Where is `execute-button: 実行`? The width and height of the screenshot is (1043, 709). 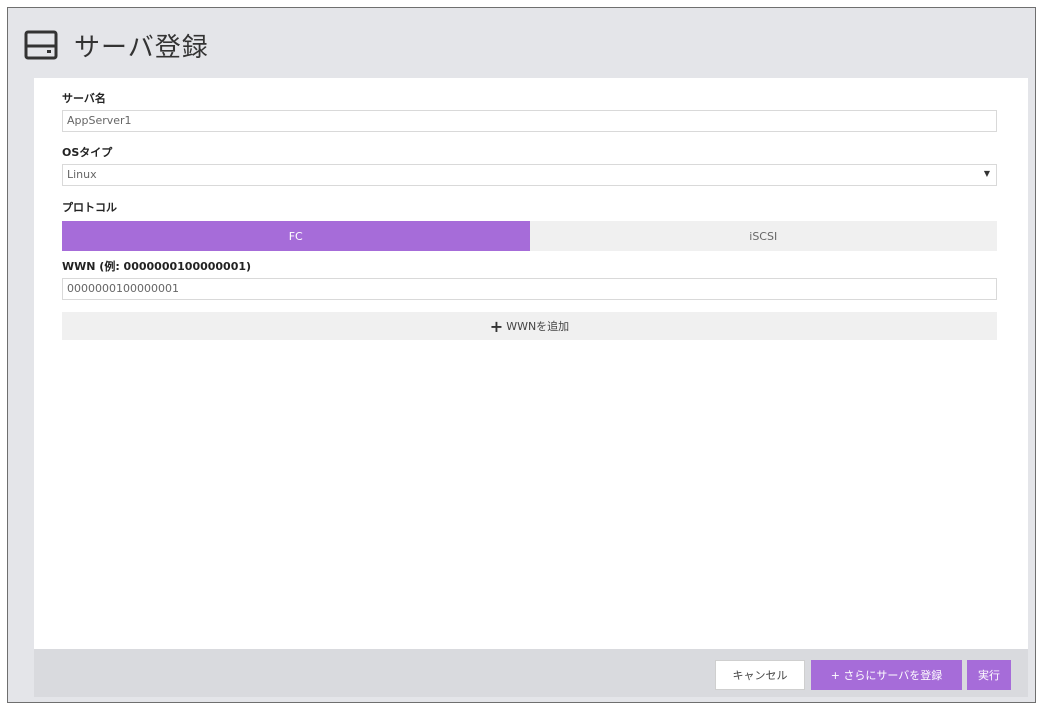
execute-button: 実行 is located at coordinates (989, 675).